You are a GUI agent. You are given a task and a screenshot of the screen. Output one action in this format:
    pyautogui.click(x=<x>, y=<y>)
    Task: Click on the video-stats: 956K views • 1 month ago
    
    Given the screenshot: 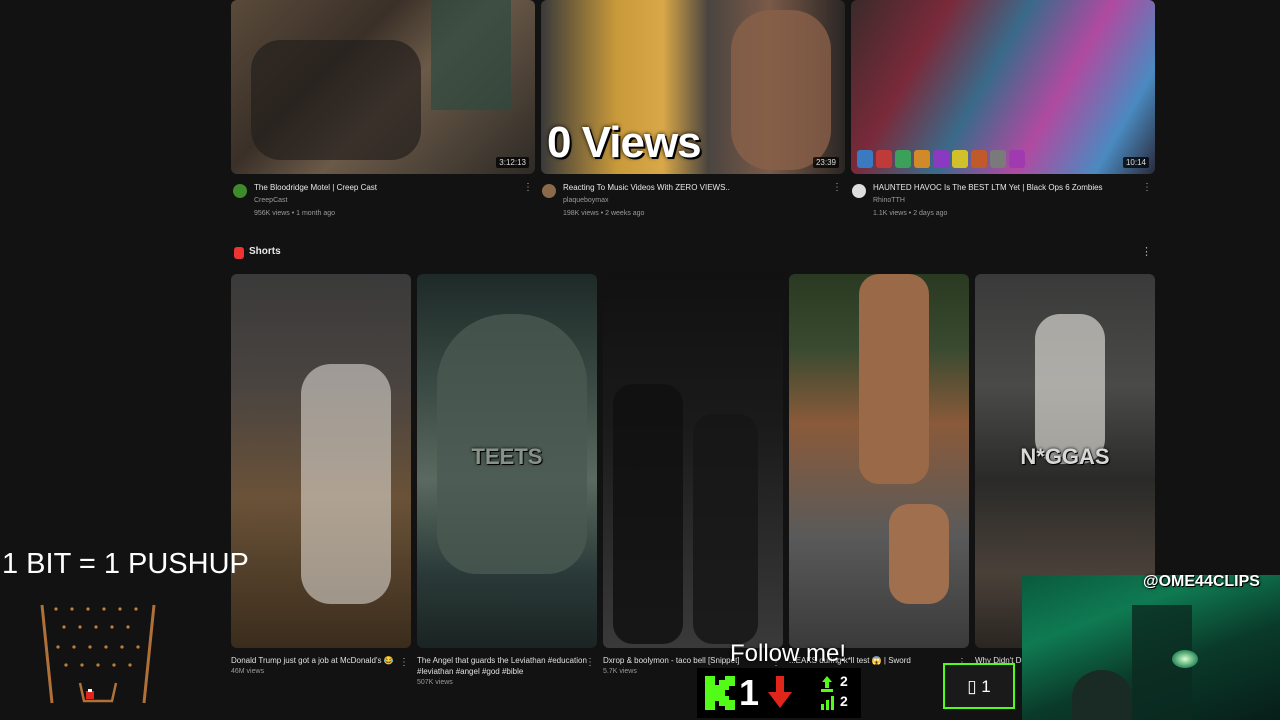 What is the action you would take?
    pyautogui.click(x=295, y=213)
    